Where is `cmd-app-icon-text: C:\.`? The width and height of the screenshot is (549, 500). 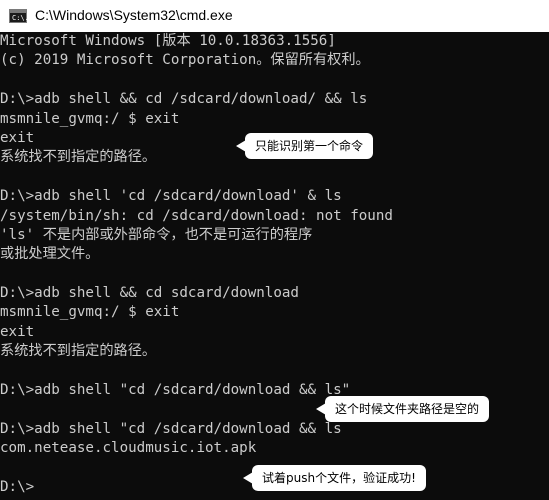 cmd-app-icon-text: C:\. is located at coordinates (20, 18).